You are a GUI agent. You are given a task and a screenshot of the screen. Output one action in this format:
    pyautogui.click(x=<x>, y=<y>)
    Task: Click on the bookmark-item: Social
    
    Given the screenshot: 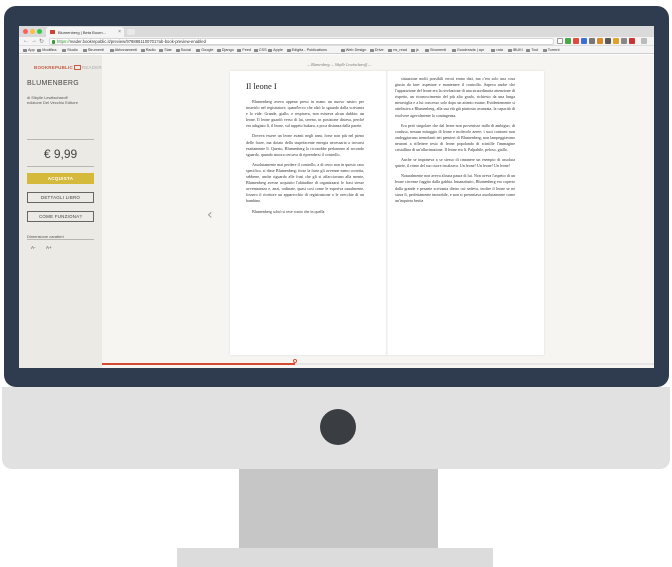 What is the action you would take?
    pyautogui.click(x=183, y=50)
    